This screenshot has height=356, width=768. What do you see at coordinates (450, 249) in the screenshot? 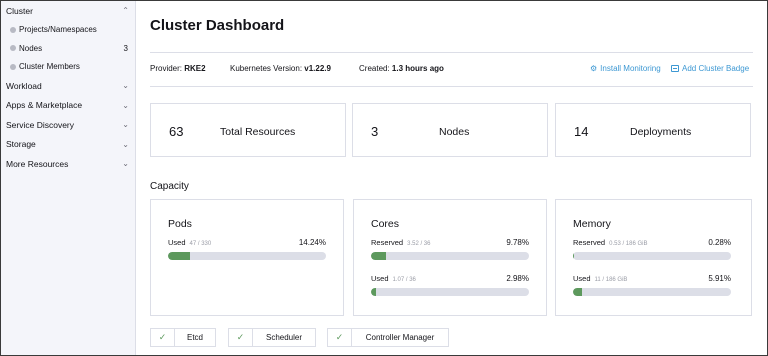
I see `capacity-metric-cores-reserved: Reserved 3.52 / 36 9.78%` at bounding box center [450, 249].